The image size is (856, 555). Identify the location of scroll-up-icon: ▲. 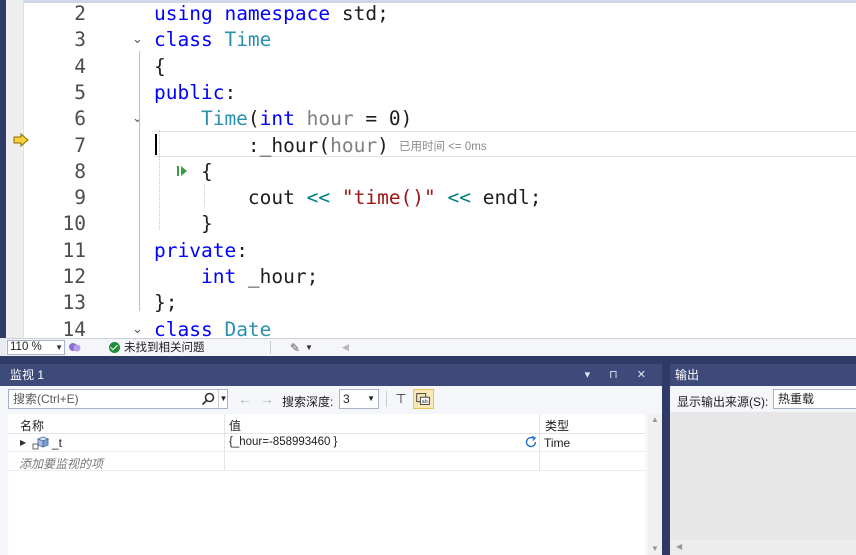
(655, 419).